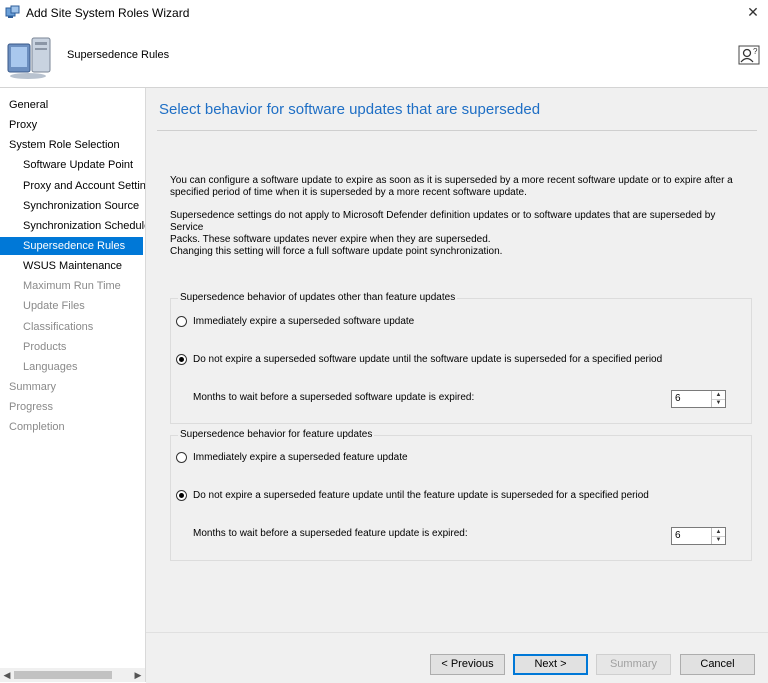 This screenshot has height=683, width=768. What do you see at coordinates (753, 12) in the screenshot?
I see `close-button: ✕` at bounding box center [753, 12].